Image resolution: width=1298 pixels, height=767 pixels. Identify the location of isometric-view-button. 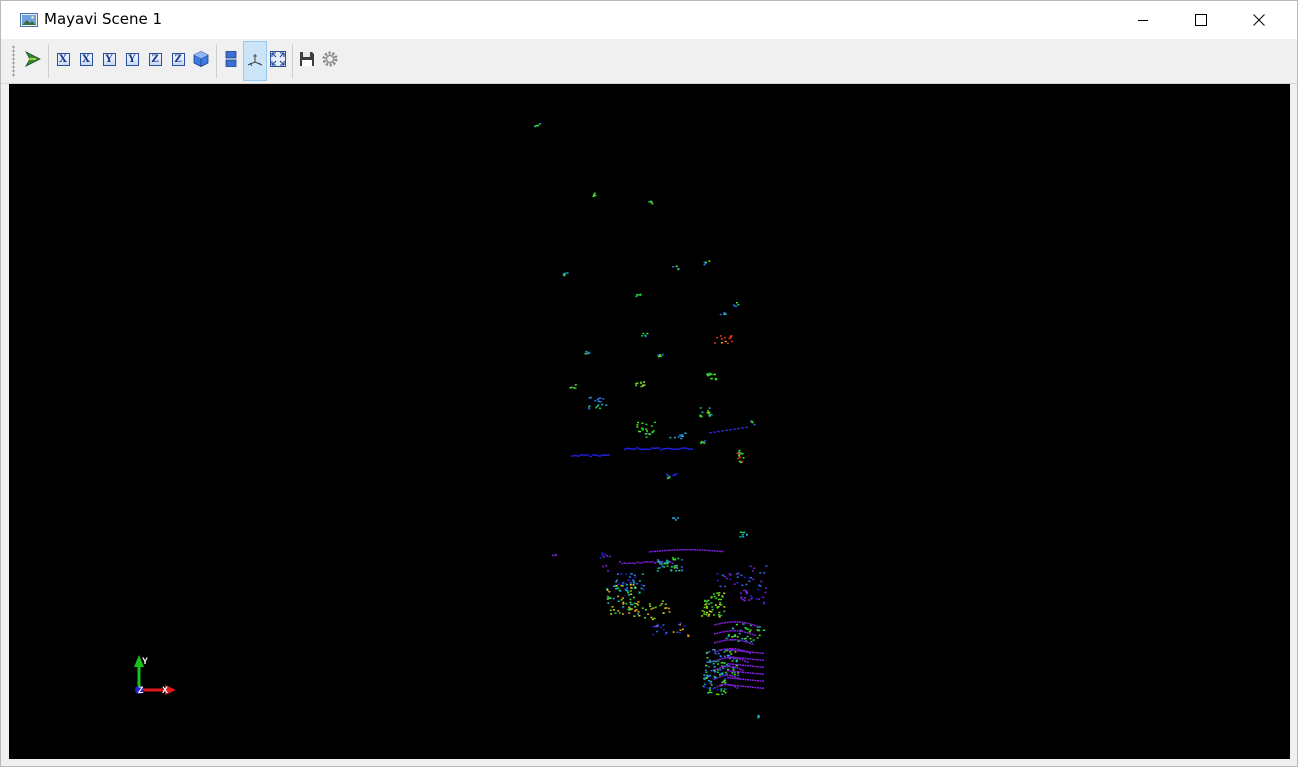
(201, 59).